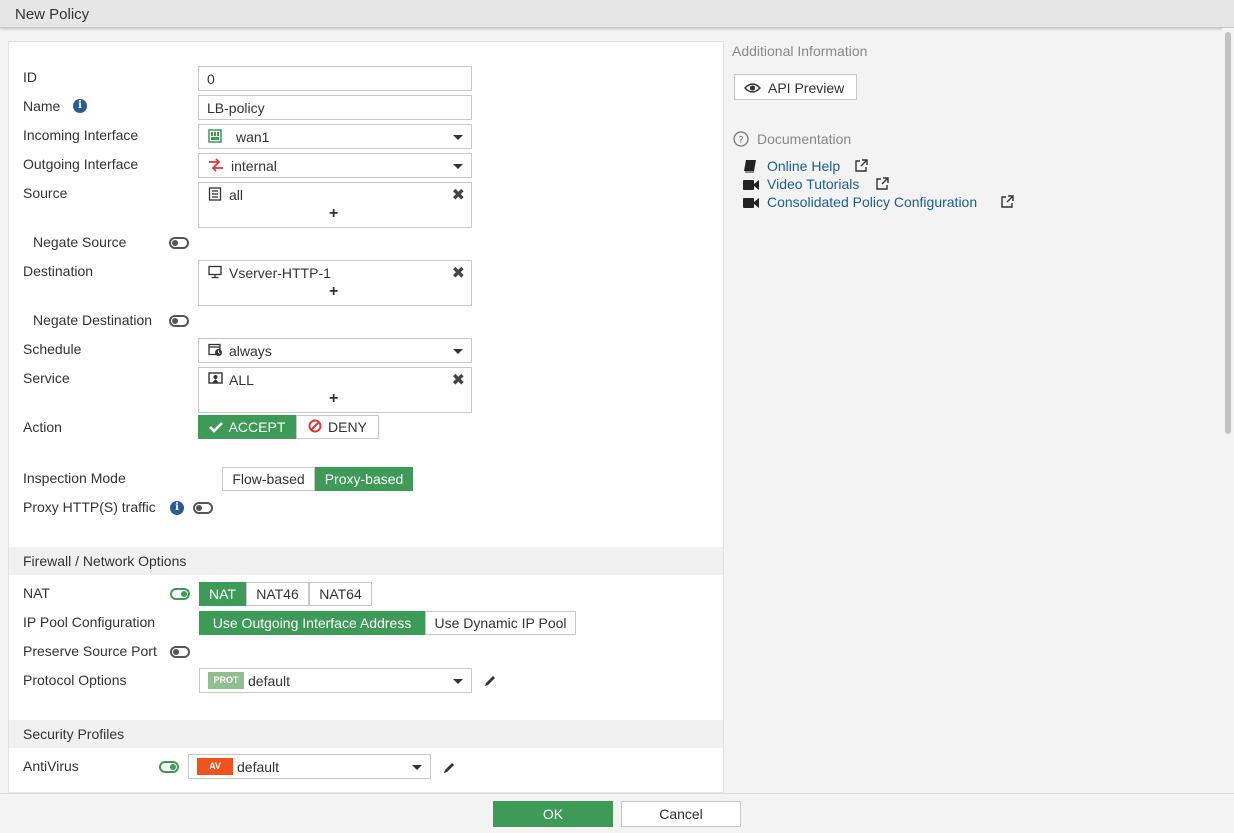 The width and height of the screenshot is (1234, 833). What do you see at coordinates (254, 166) in the screenshot?
I see `outgoing-interface-value: internal` at bounding box center [254, 166].